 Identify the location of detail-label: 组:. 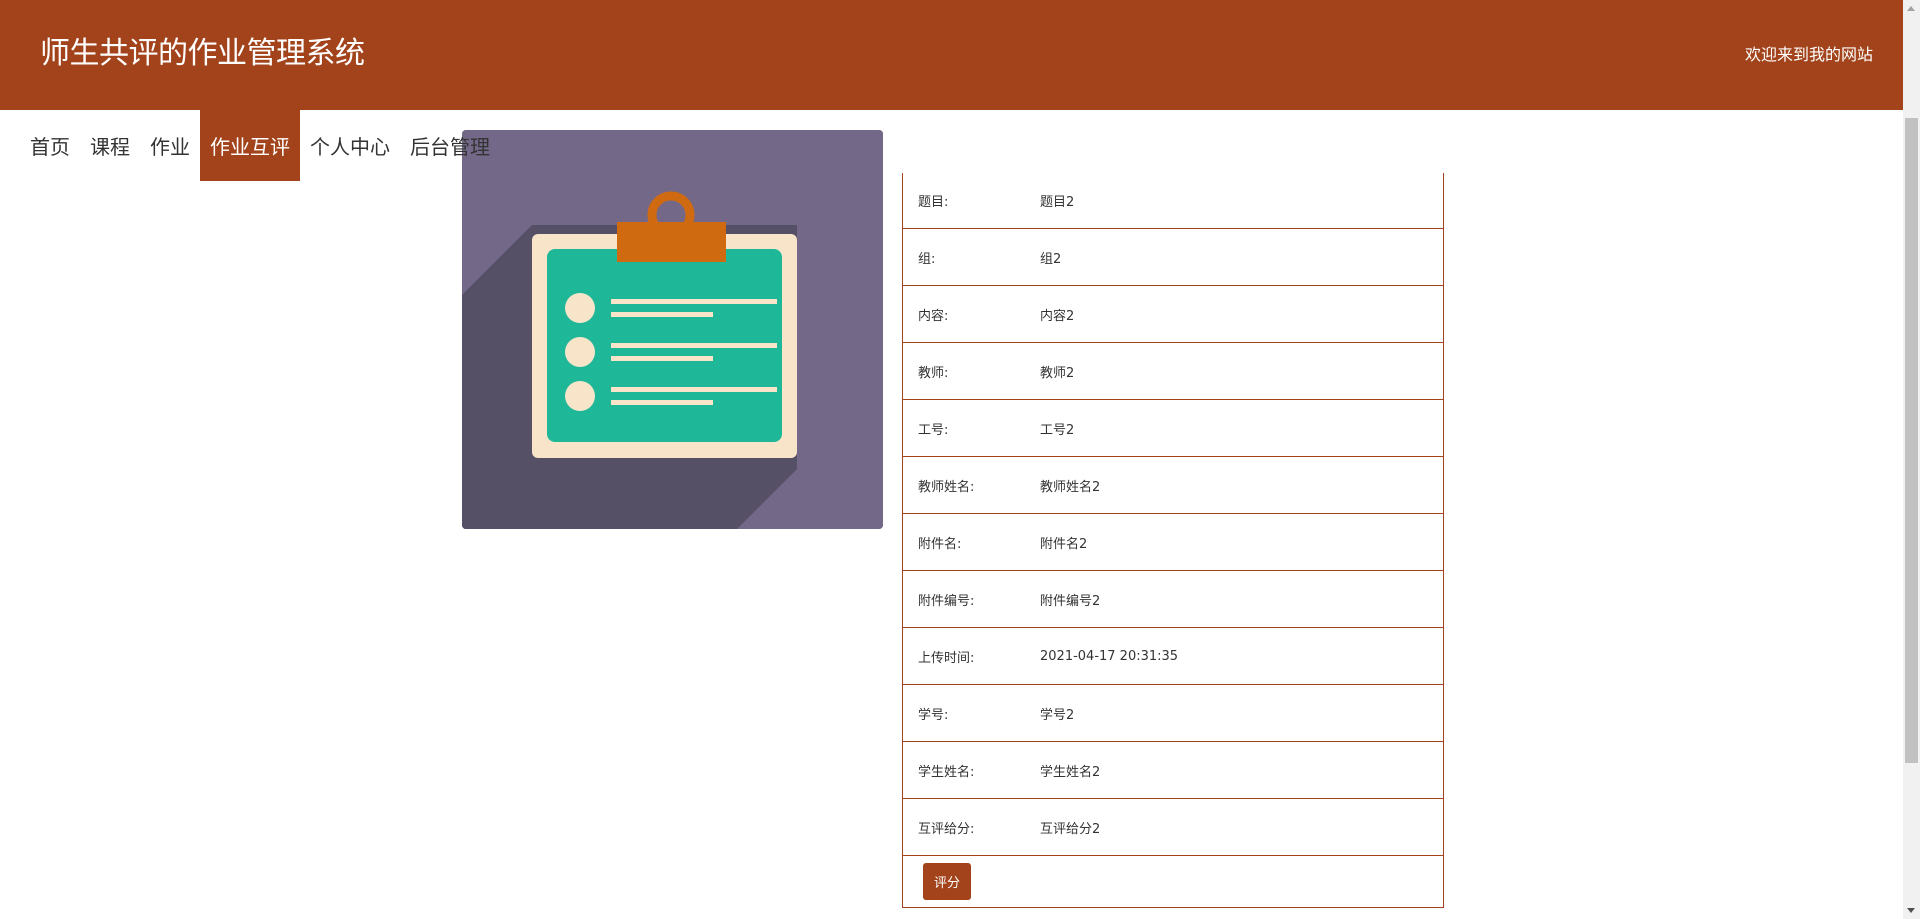
(927, 259).